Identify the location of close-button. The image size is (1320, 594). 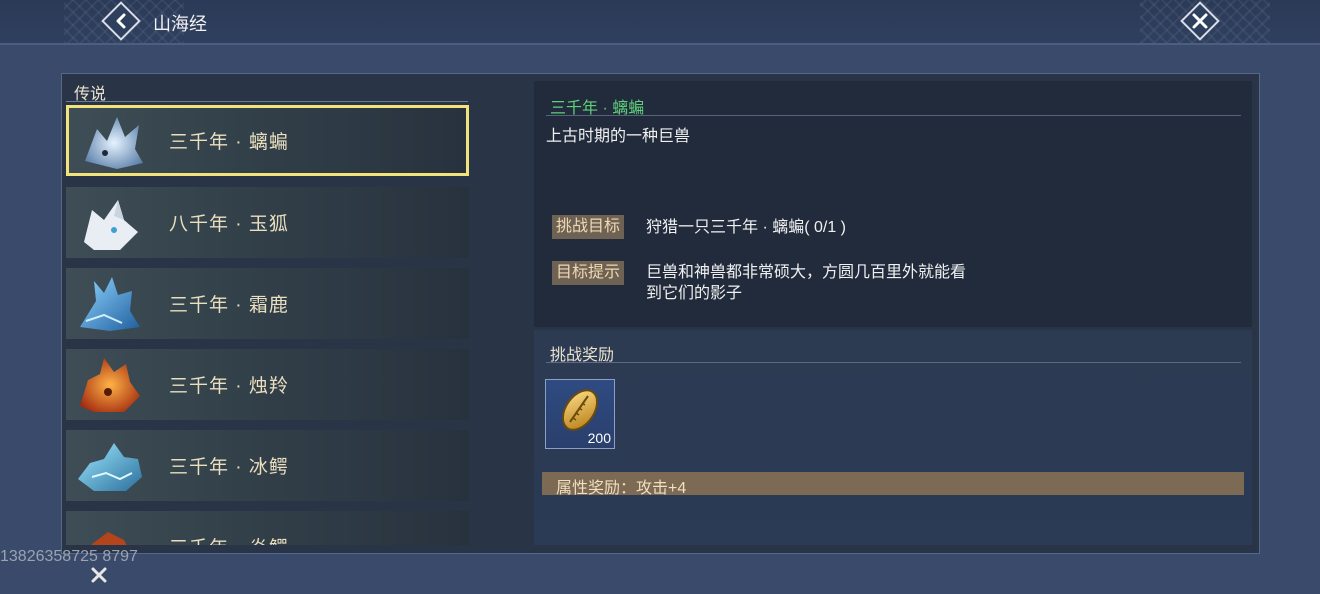
(1200, 21).